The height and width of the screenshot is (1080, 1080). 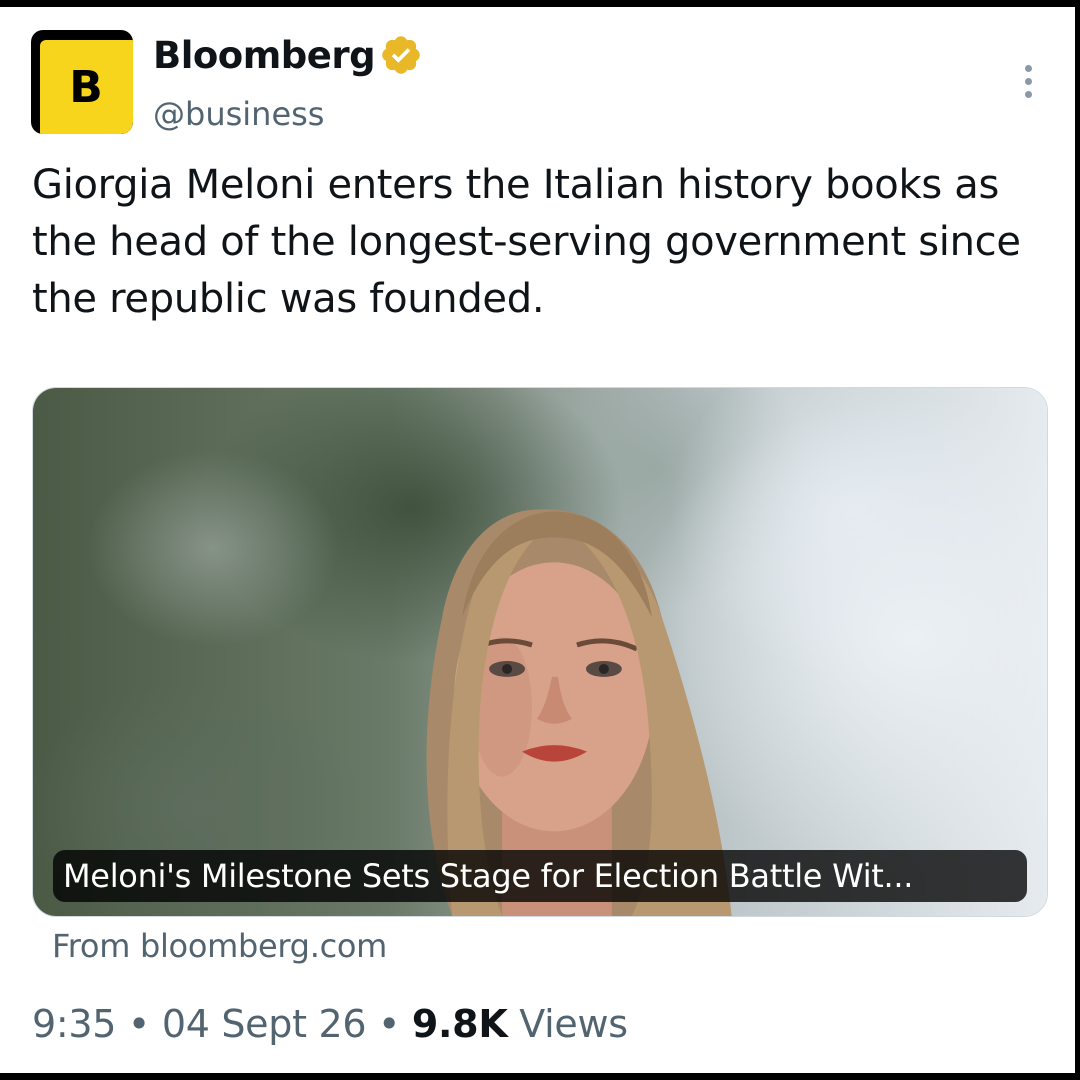 What do you see at coordinates (238, 114) in the screenshot?
I see `account-handle: @business` at bounding box center [238, 114].